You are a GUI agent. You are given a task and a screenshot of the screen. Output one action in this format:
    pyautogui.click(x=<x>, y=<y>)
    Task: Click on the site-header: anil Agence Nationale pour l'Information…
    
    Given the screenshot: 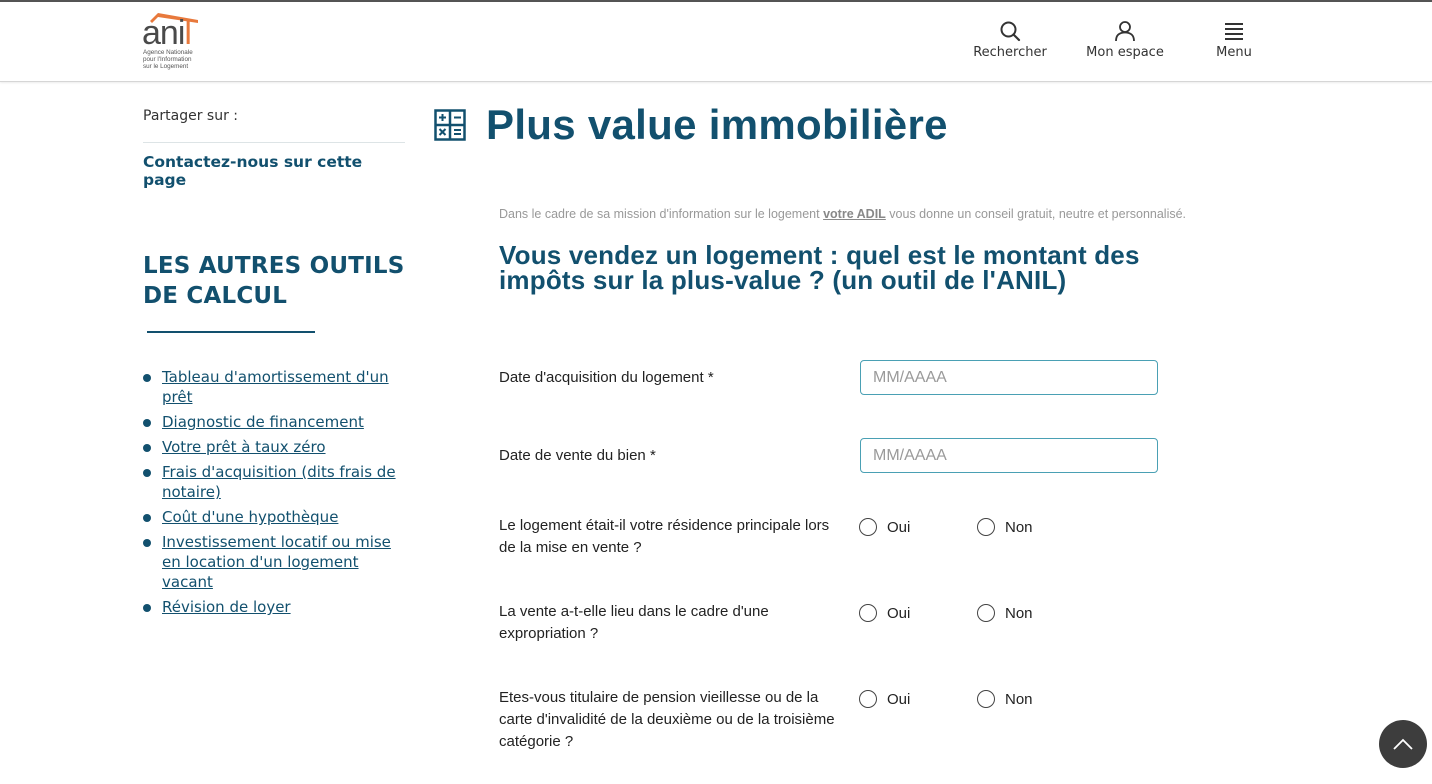 What is the action you would take?
    pyautogui.click(x=716, y=42)
    